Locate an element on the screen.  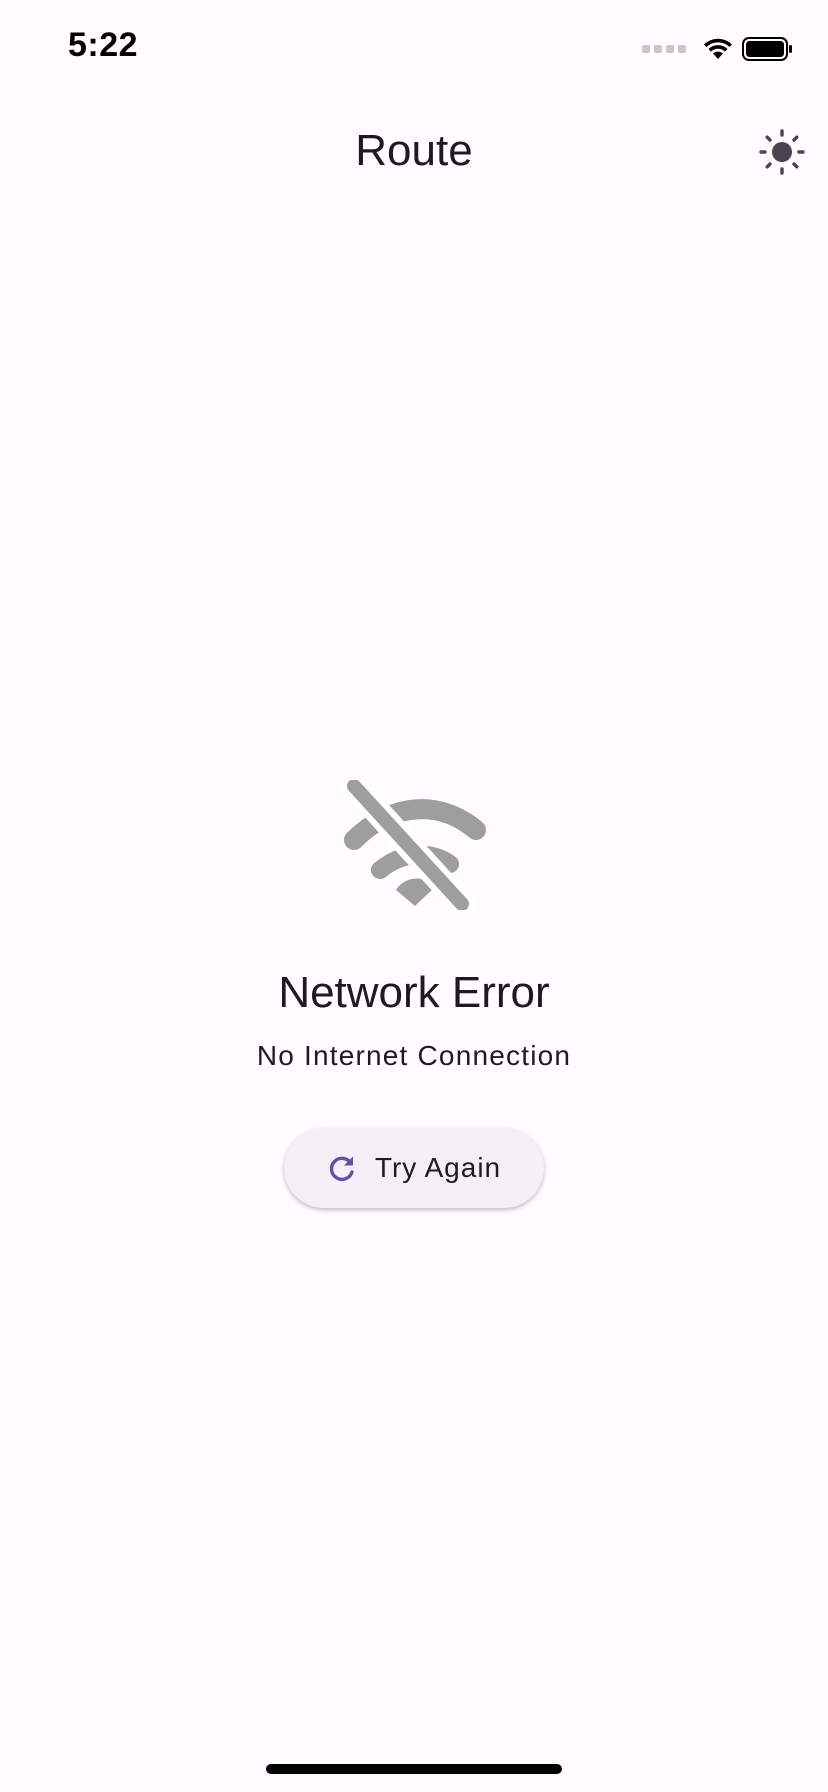
home-indicator is located at coordinates (414, 1769).